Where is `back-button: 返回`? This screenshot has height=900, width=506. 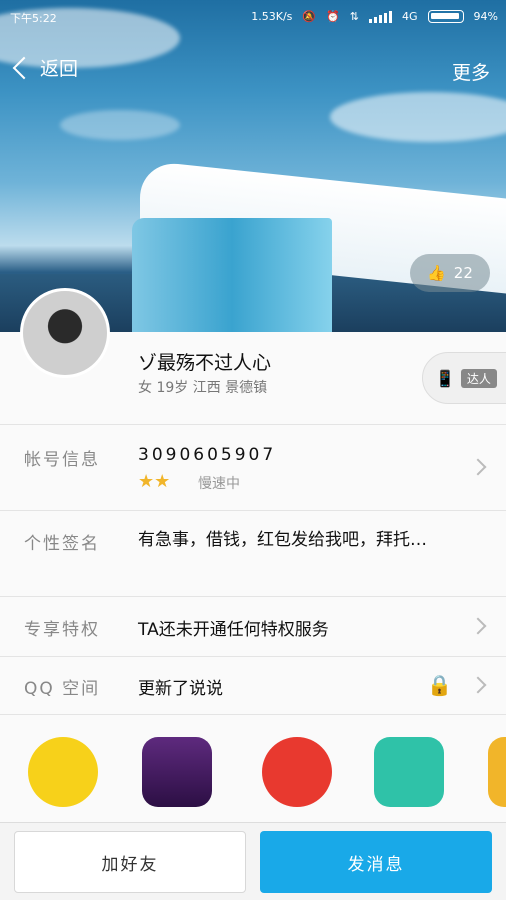
back-button: 返回 is located at coordinates (44, 67).